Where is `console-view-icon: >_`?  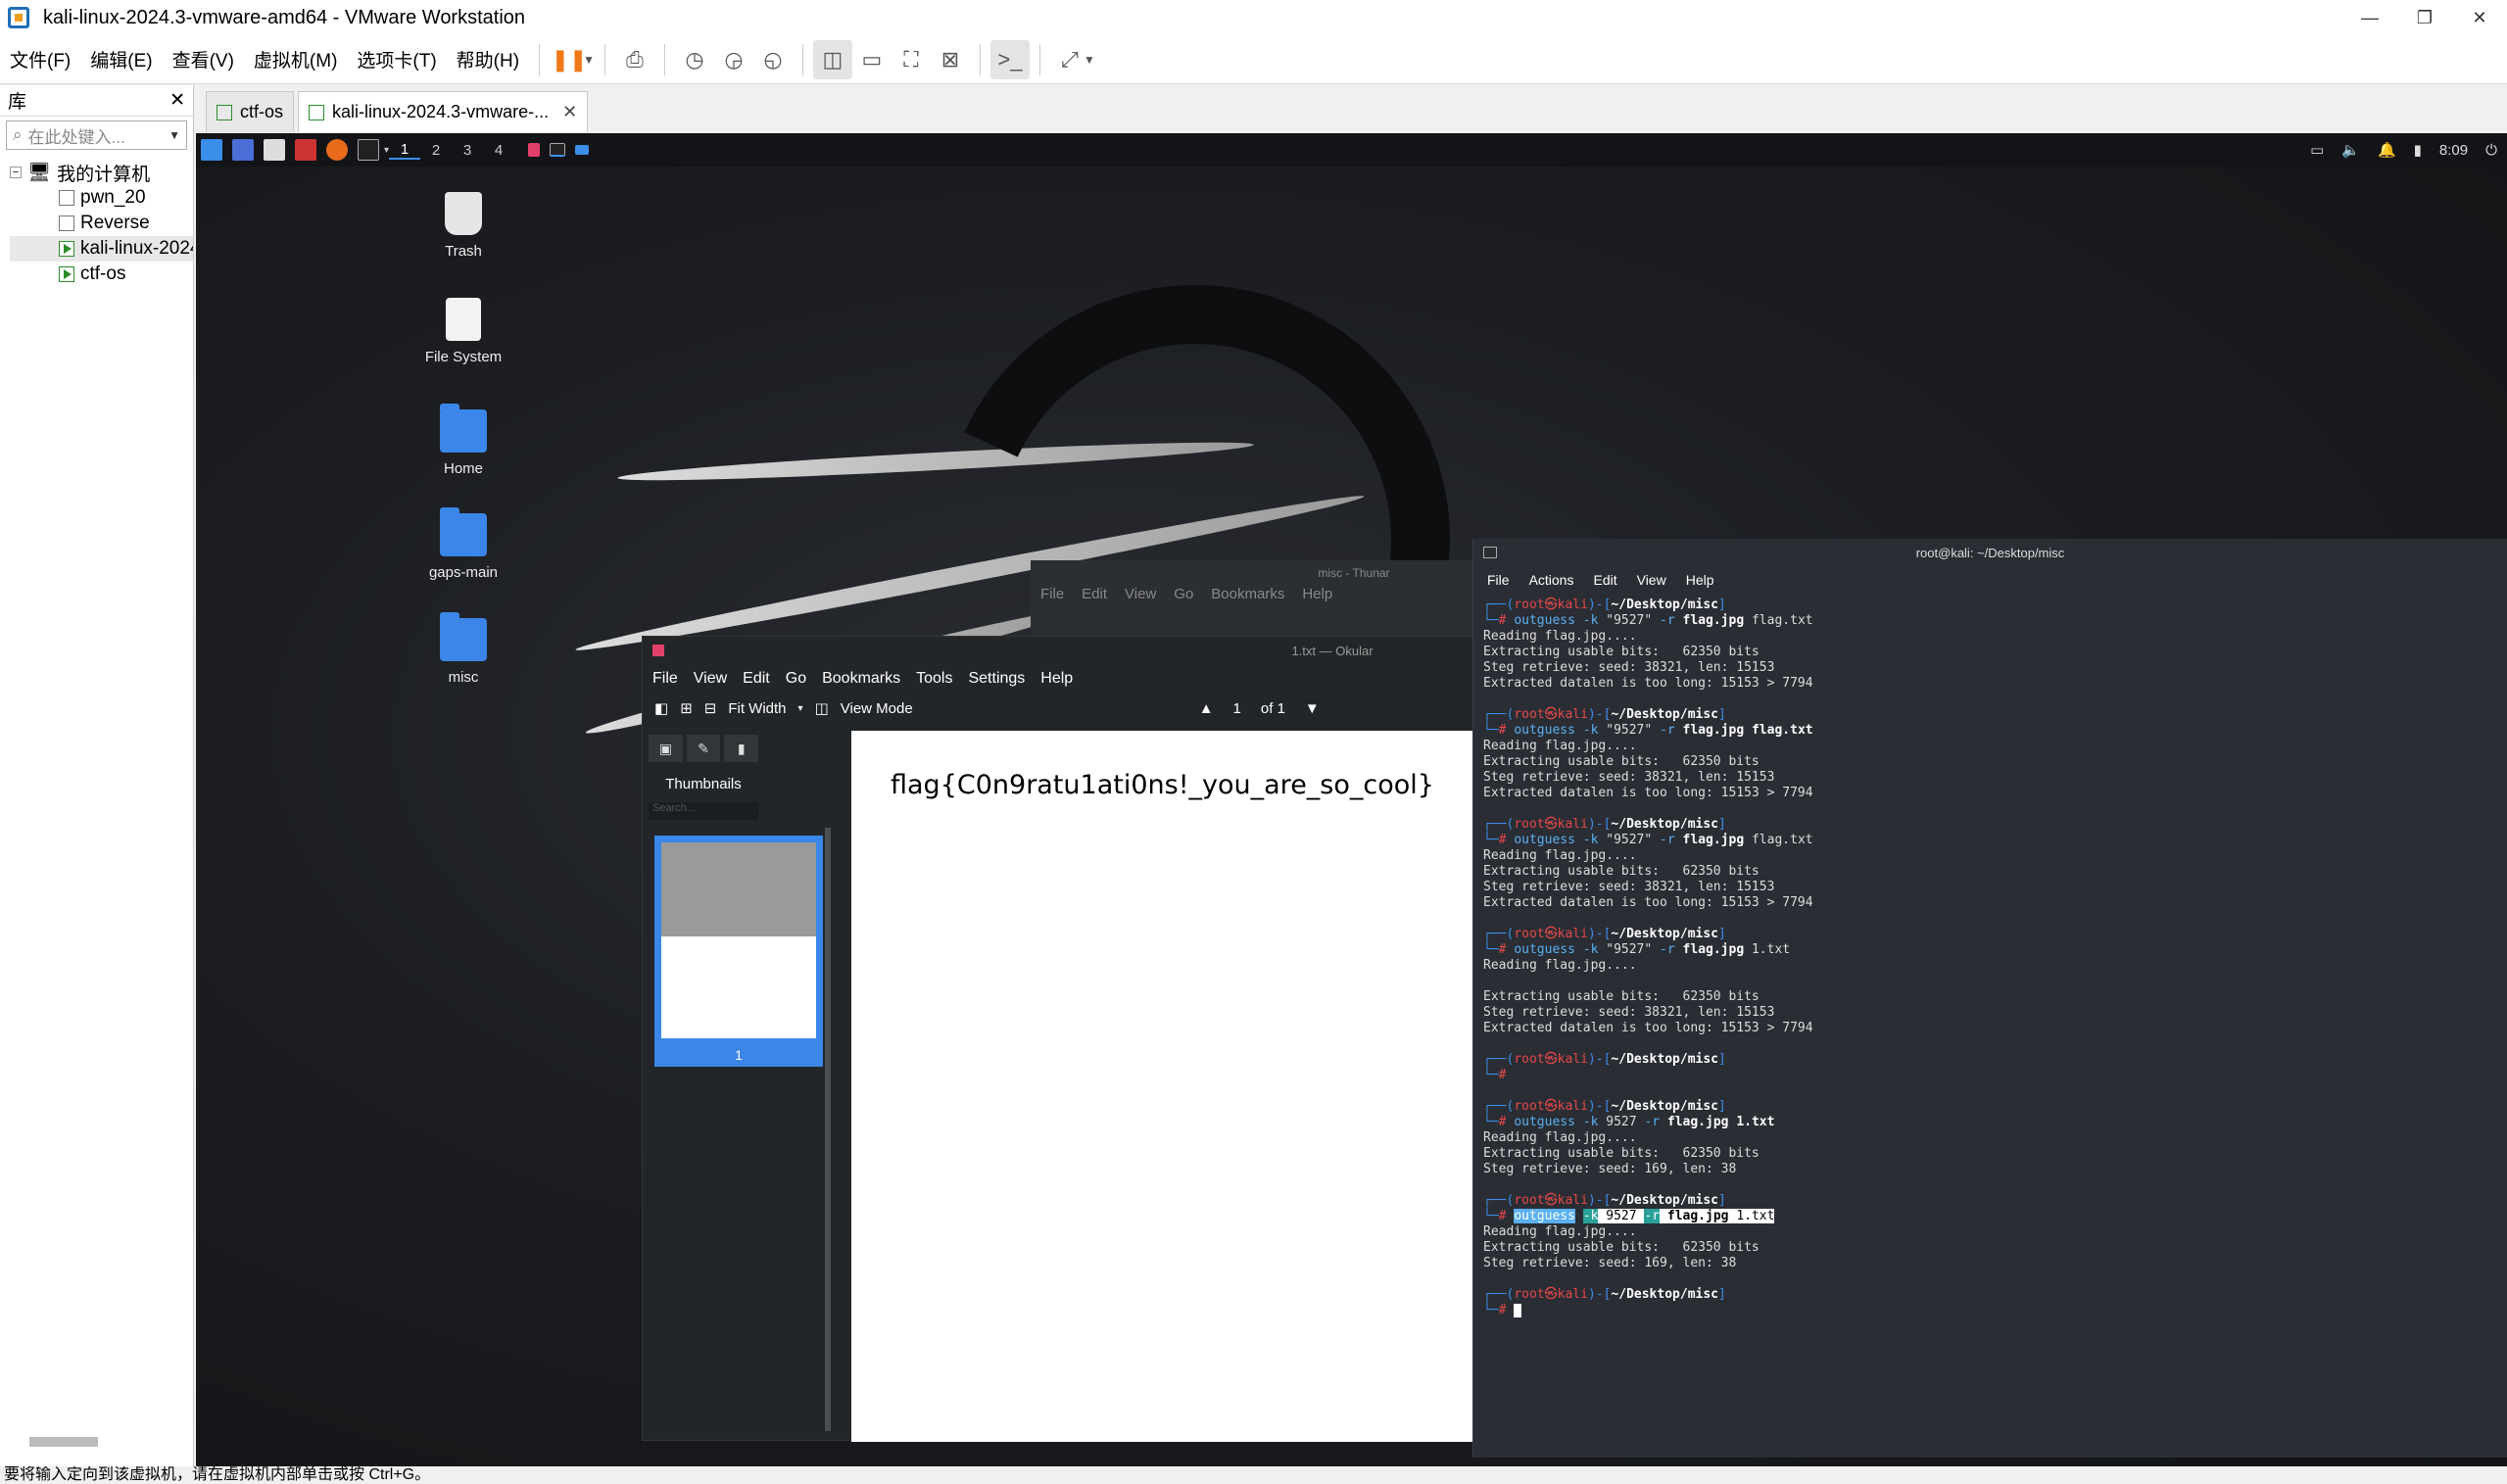
console-view-icon: >_ is located at coordinates (1009, 59).